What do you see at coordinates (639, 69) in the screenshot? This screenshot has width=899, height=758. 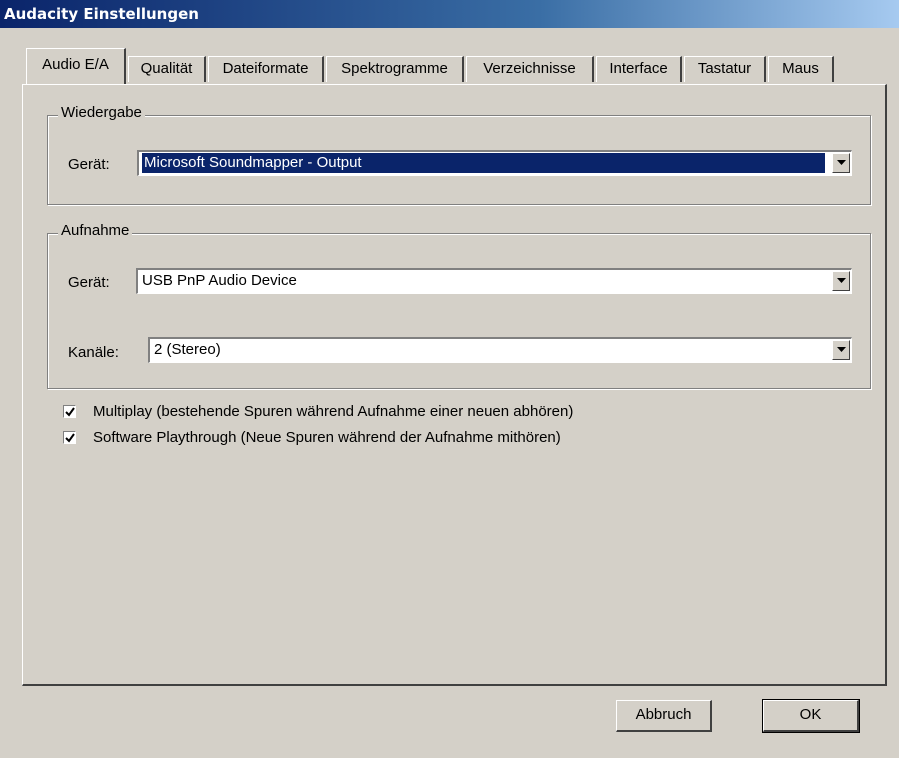 I see `tab-interface: Interface` at bounding box center [639, 69].